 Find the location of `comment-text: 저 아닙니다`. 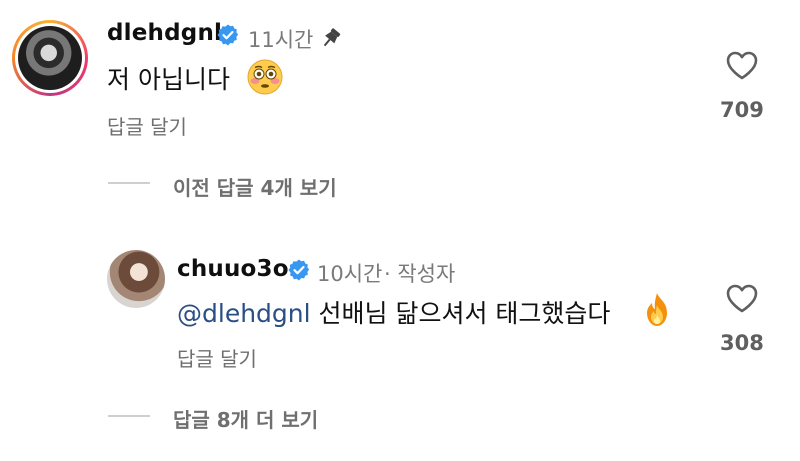

comment-text: 저 아닙니다 is located at coordinates (168, 79).